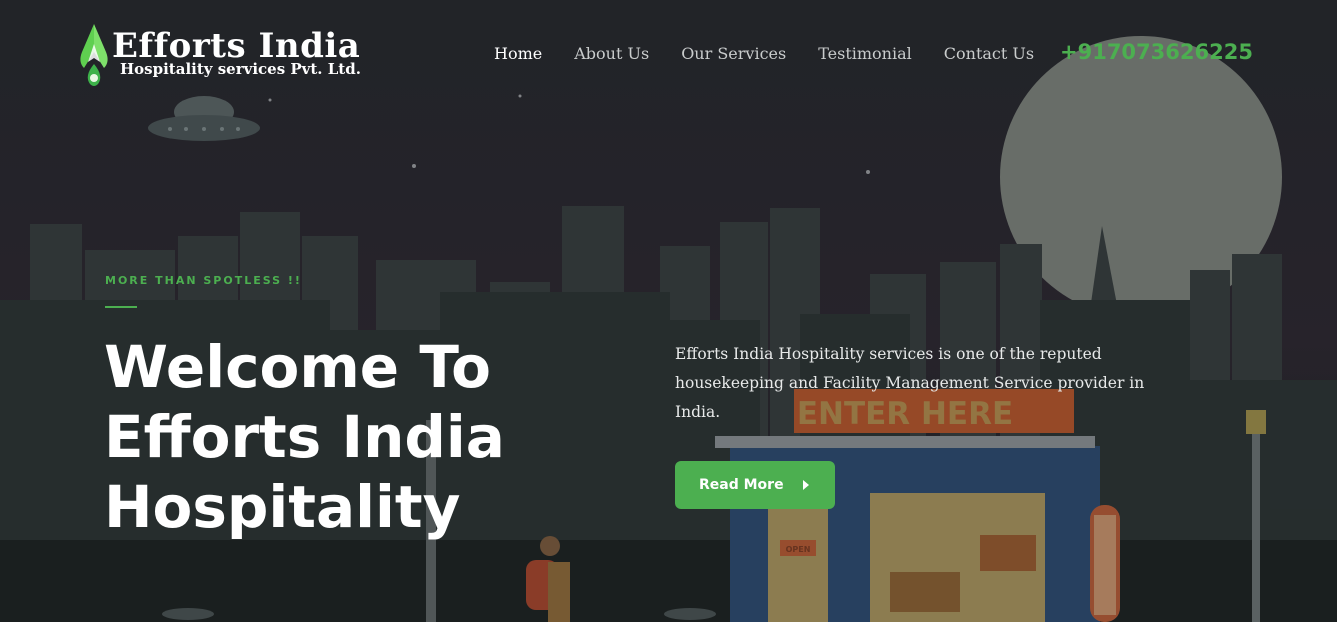 This screenshot has width=1337, height=622. What do you see at coordinates (865, 53) in the screenshot?
I see `nav-testimonial: Testimonial` at bounding box center [865, 53].